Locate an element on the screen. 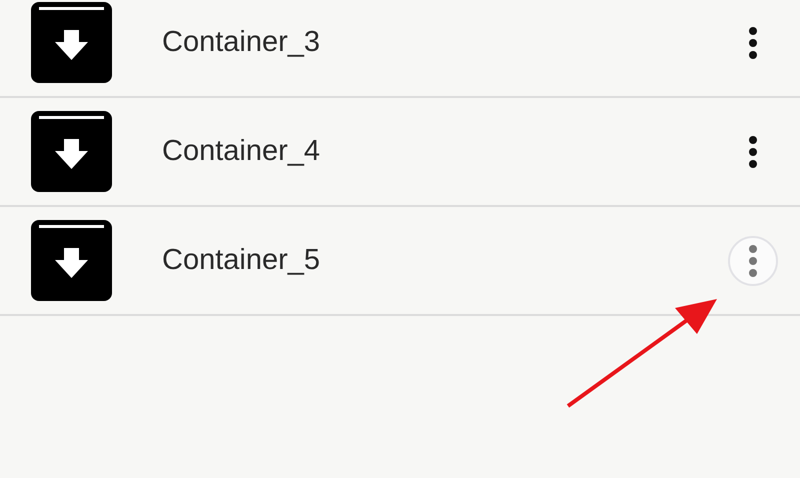 The width and height of the screenshot is (800, 478). container-name: Container_3 is located at coordinates (241, 42).